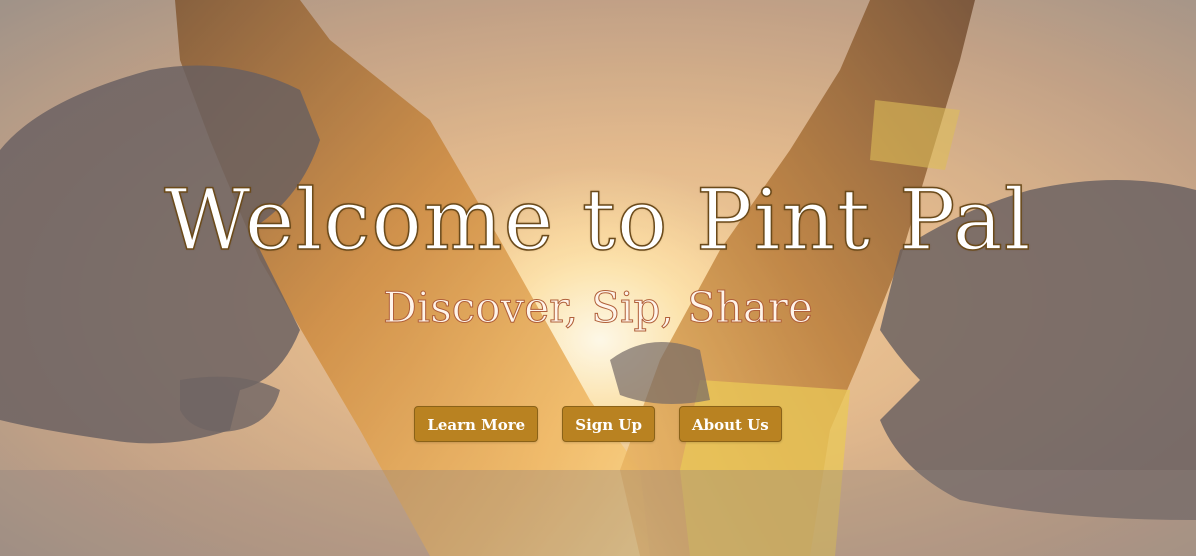  Describe the element at coordinates (608, 424) in the screenshot. I see `sign-up-button: Sign Up` at that location.